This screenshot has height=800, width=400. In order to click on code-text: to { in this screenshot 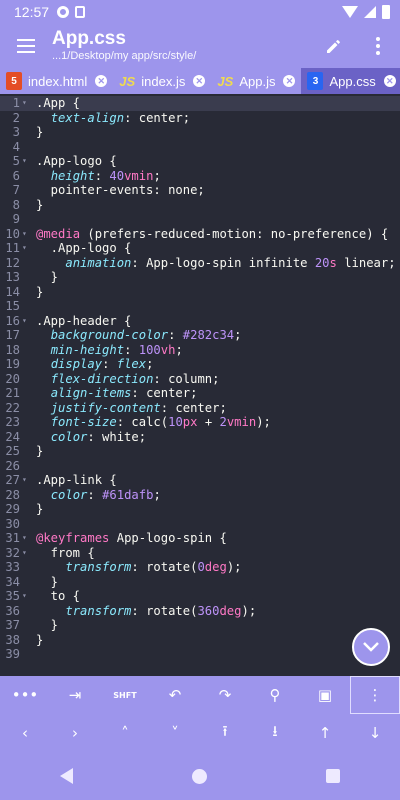, I will do `click(58, 596)`.